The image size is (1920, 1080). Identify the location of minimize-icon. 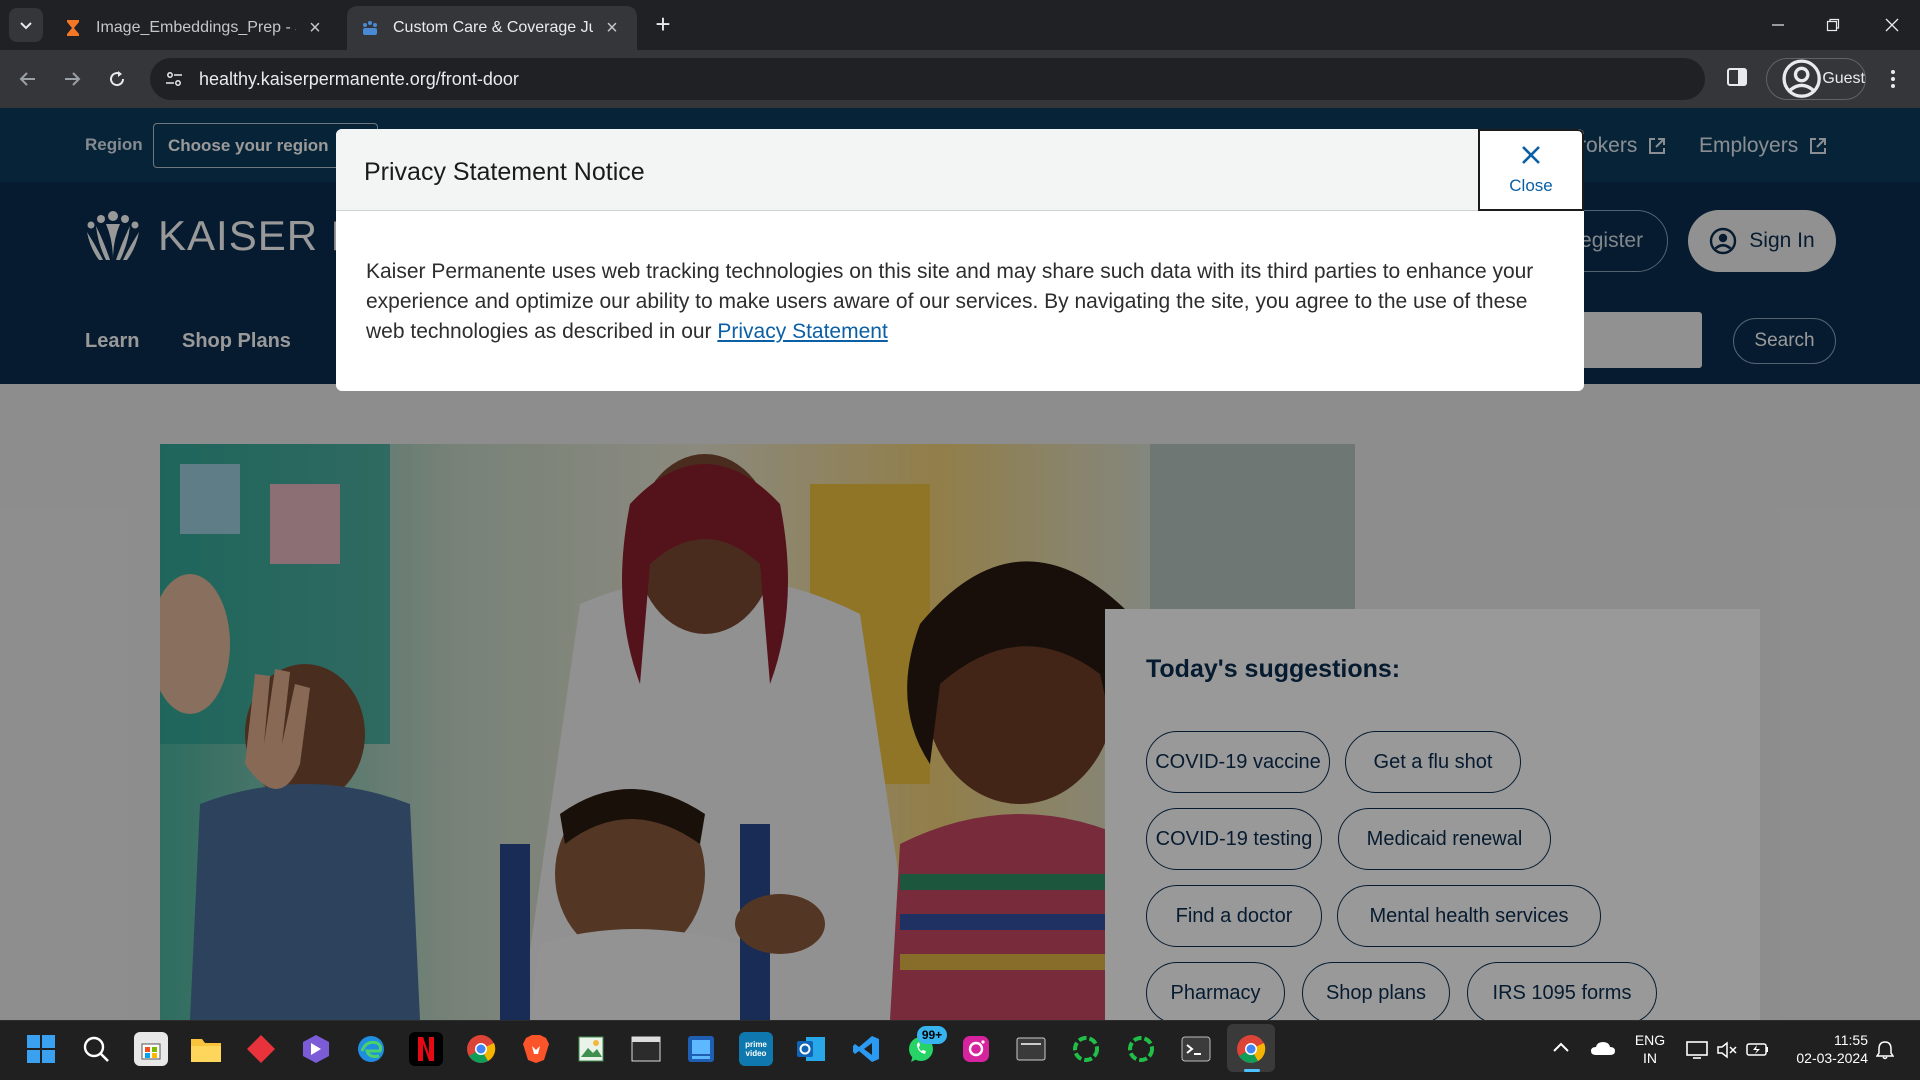
(1778, 25).